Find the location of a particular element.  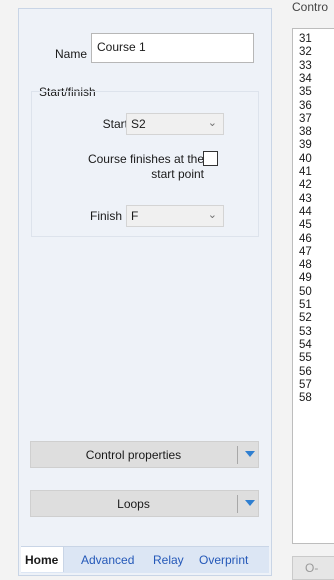

list-item: 48 is located at coordinates (305, 265).